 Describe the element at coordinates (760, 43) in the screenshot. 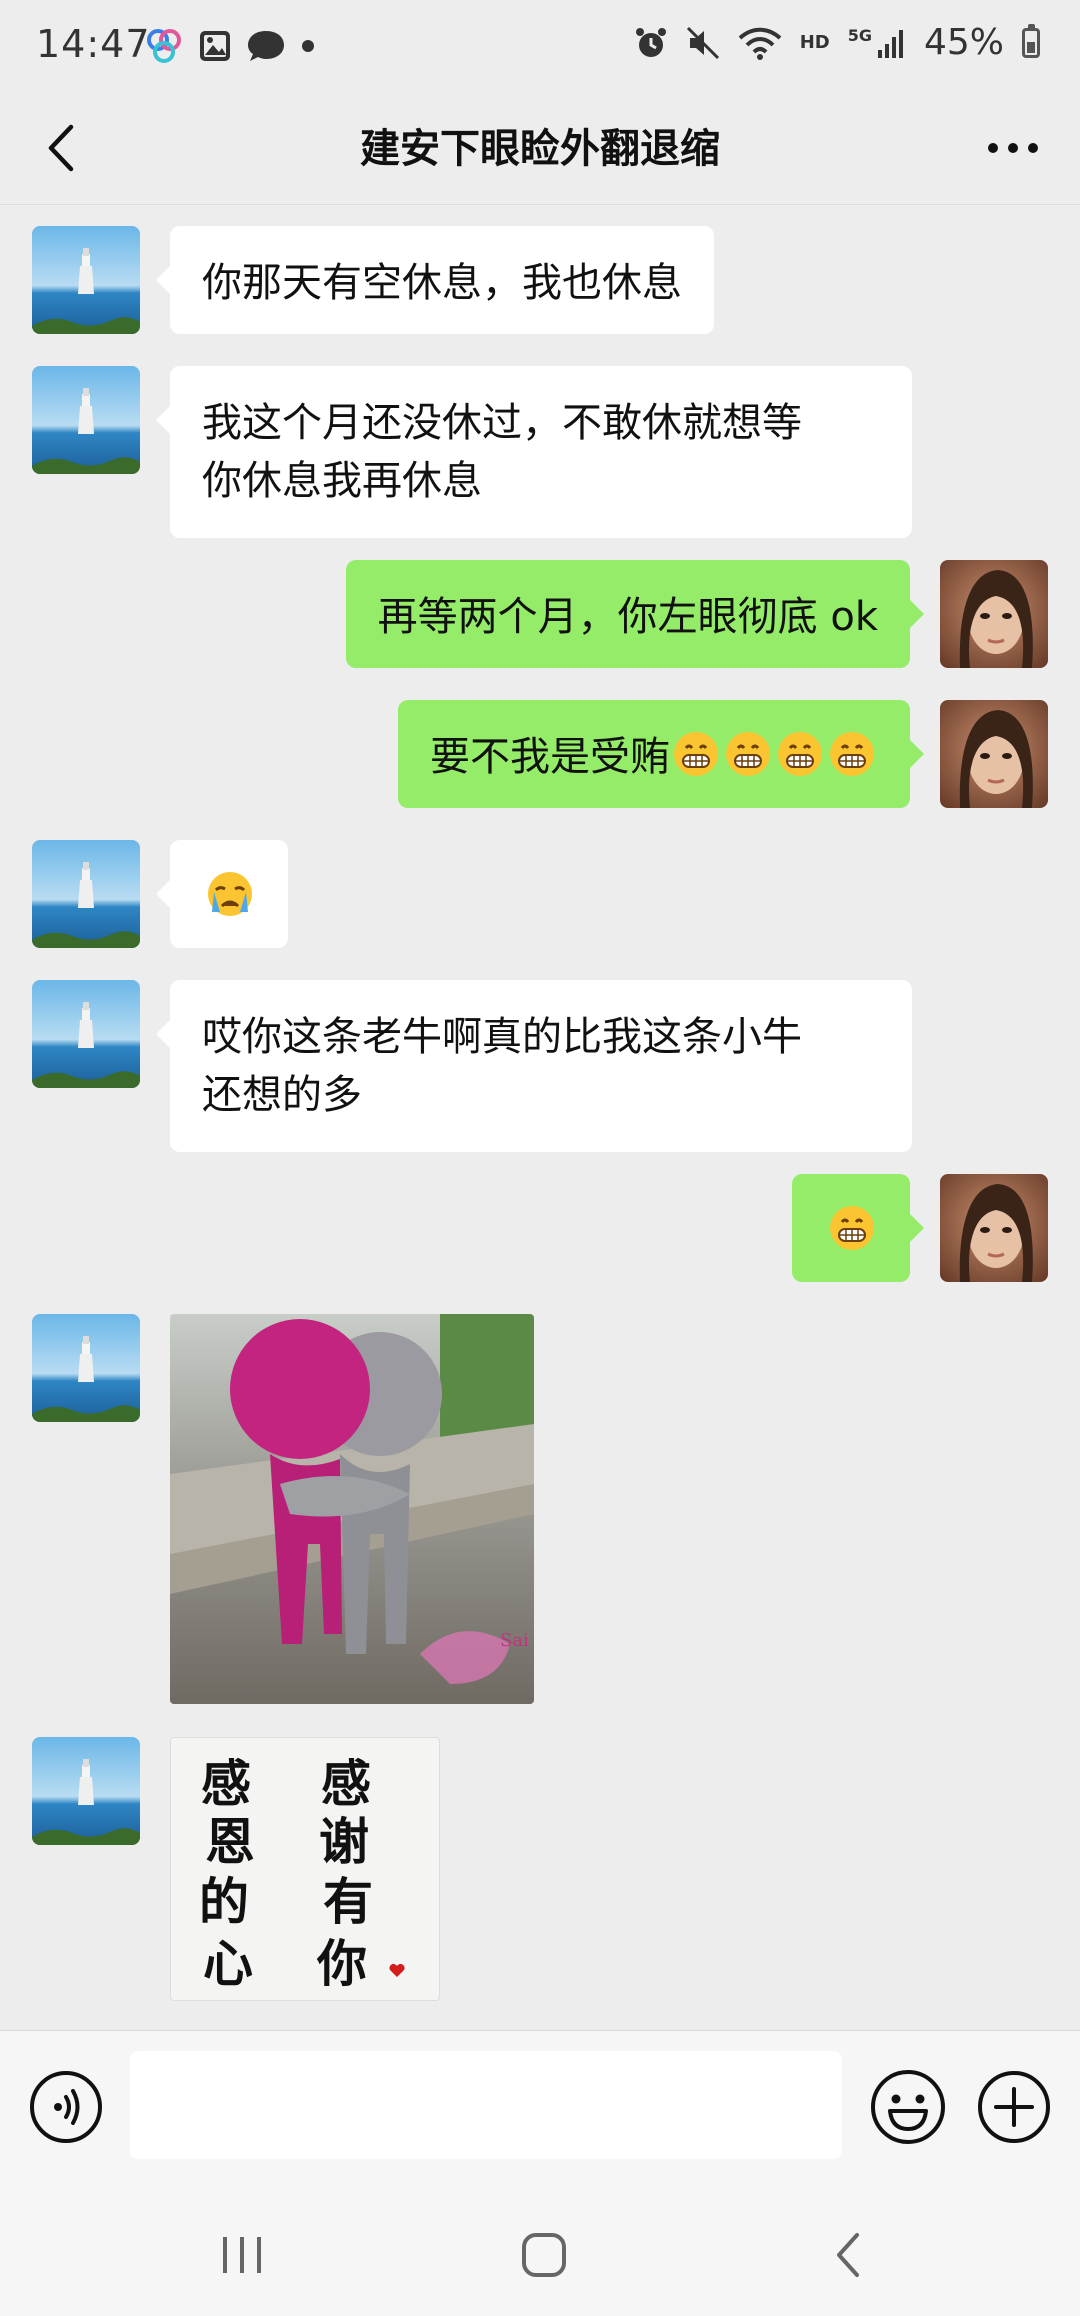

I see `wifi-icon` at that location.